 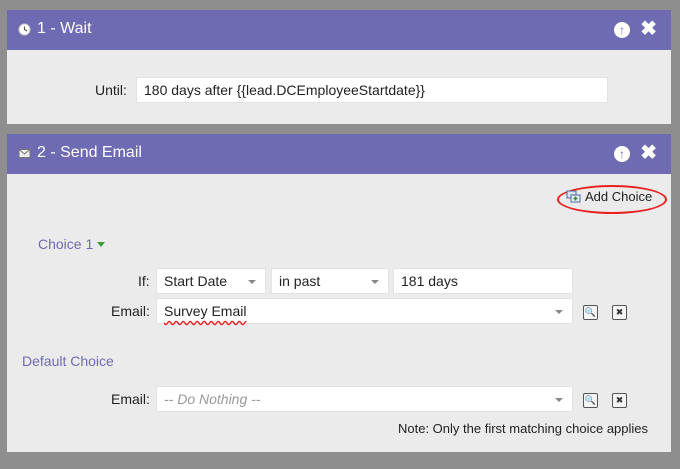 What do you see at coordinates (573, 196) in the screenshot?
I see `add-choice-icon` at bounding box center [573, 196].